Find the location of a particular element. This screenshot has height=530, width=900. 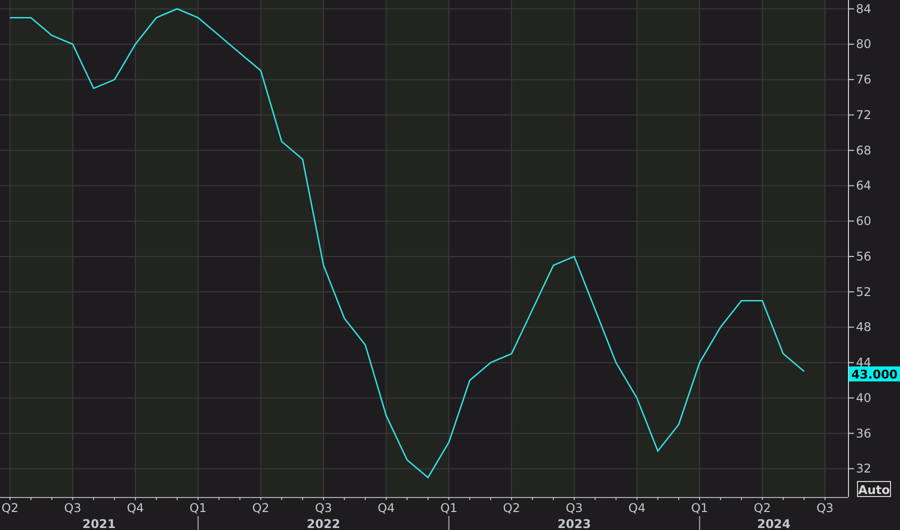

axis-label: 2024 is located at coordinates (774, 523).